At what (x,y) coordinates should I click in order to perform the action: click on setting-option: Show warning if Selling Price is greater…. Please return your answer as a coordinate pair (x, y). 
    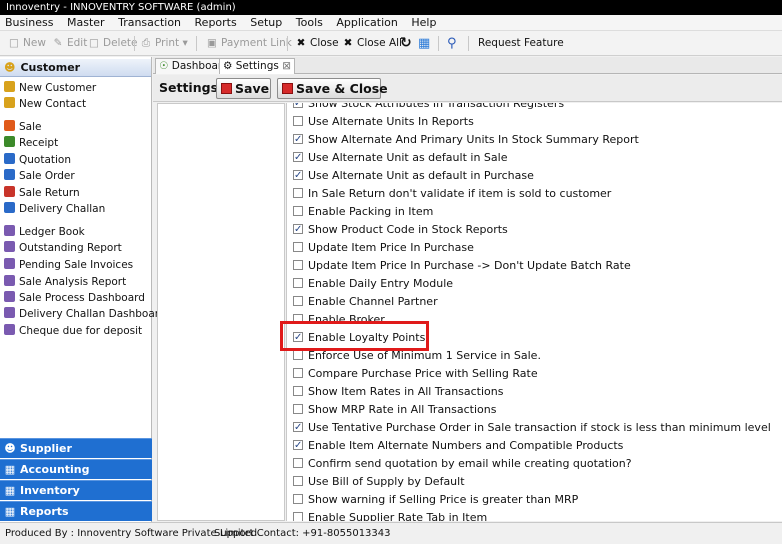
    Looking at the image, I should click on (435, 500).